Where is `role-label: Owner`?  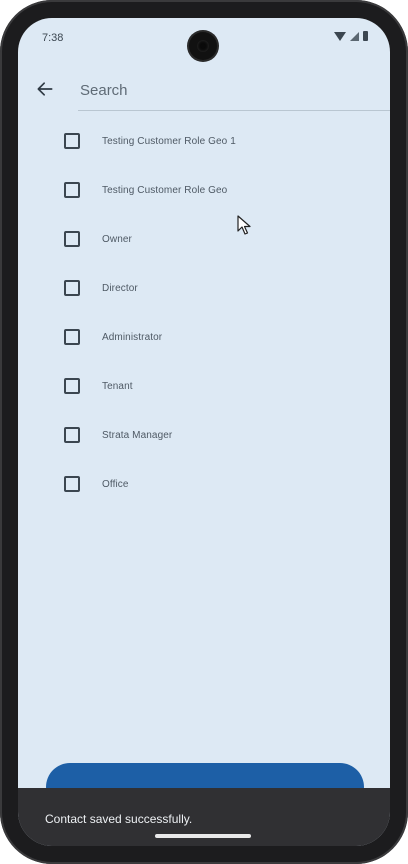
role-label: Owner is located at coordinates (117, 239).